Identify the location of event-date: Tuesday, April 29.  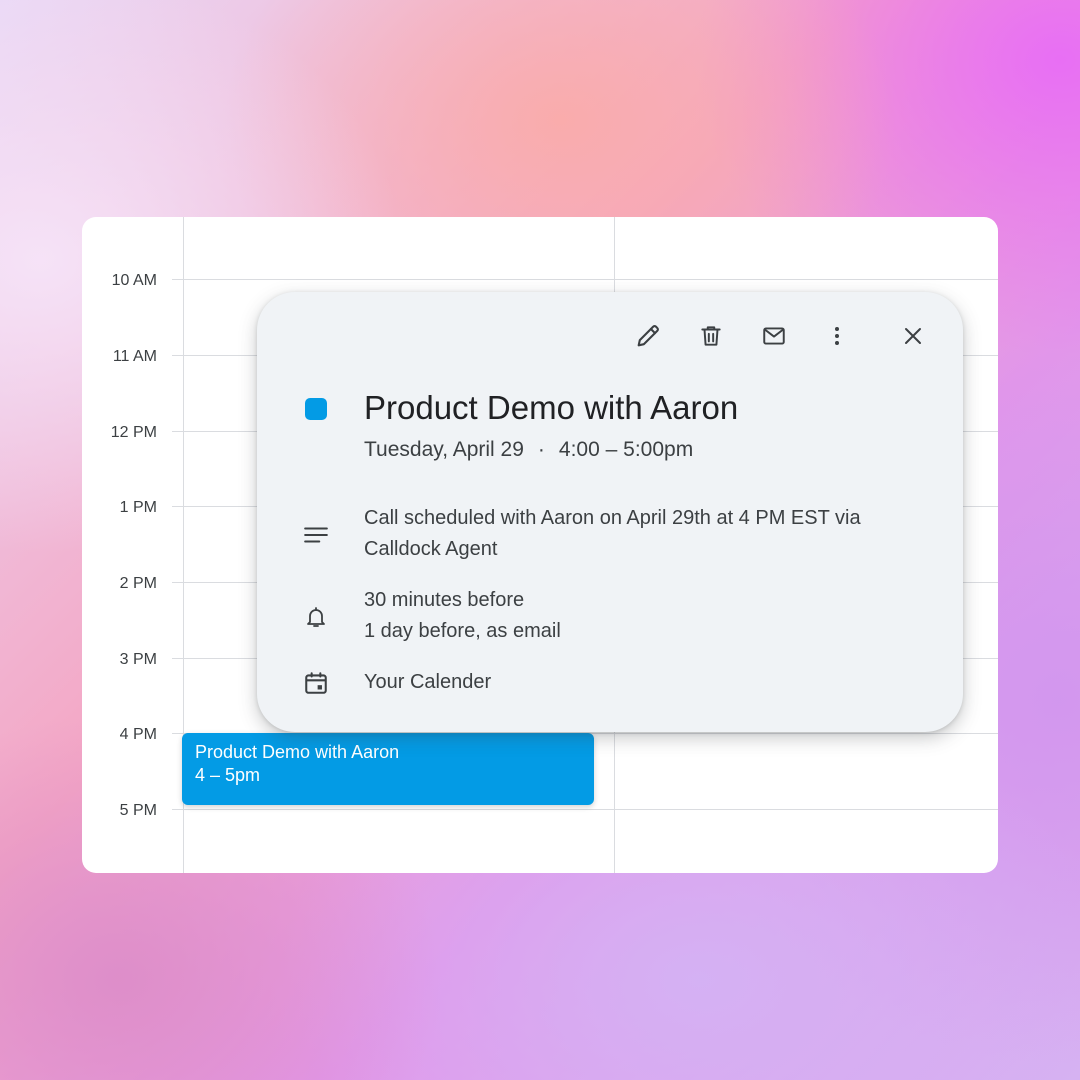
(444, 449).